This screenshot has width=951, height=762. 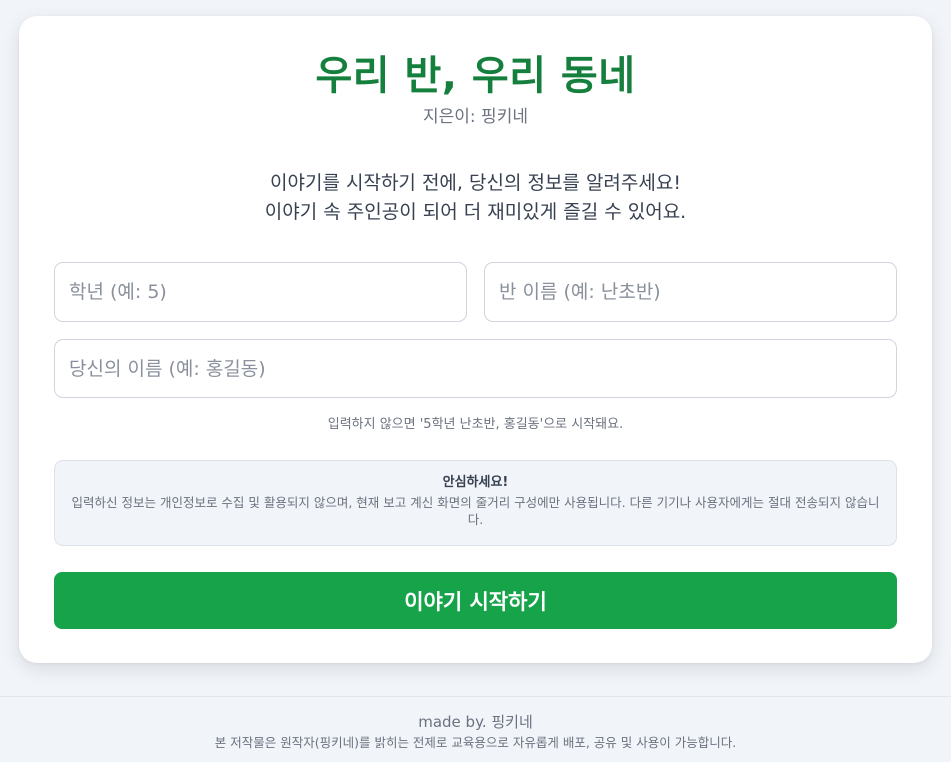 What do you see at coordinates (475, 722) in the screenshot?
I see `footer-made-by: made by. 핑키네` at bounding box center [475, 722].